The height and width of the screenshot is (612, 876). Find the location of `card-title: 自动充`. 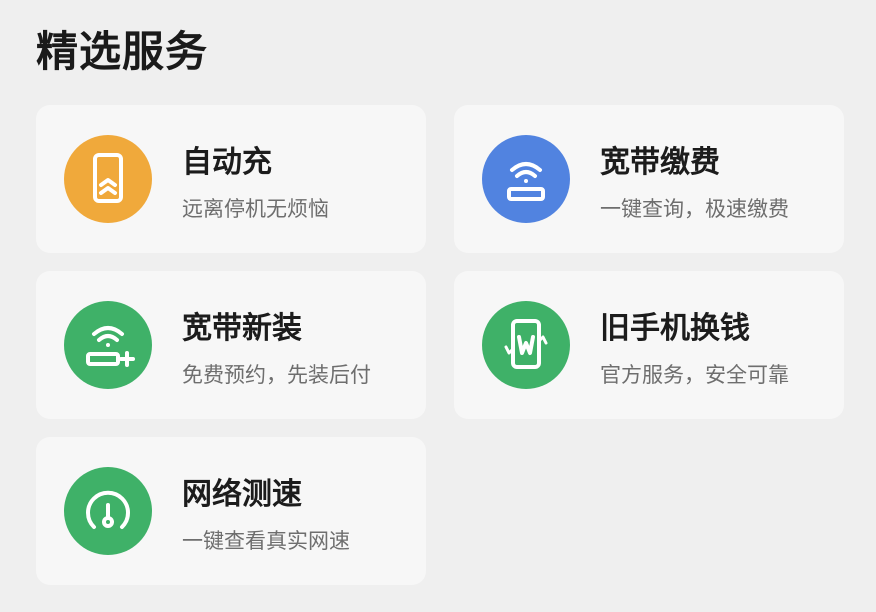

card-title: 自动充 is located at coordinates (227, 162).